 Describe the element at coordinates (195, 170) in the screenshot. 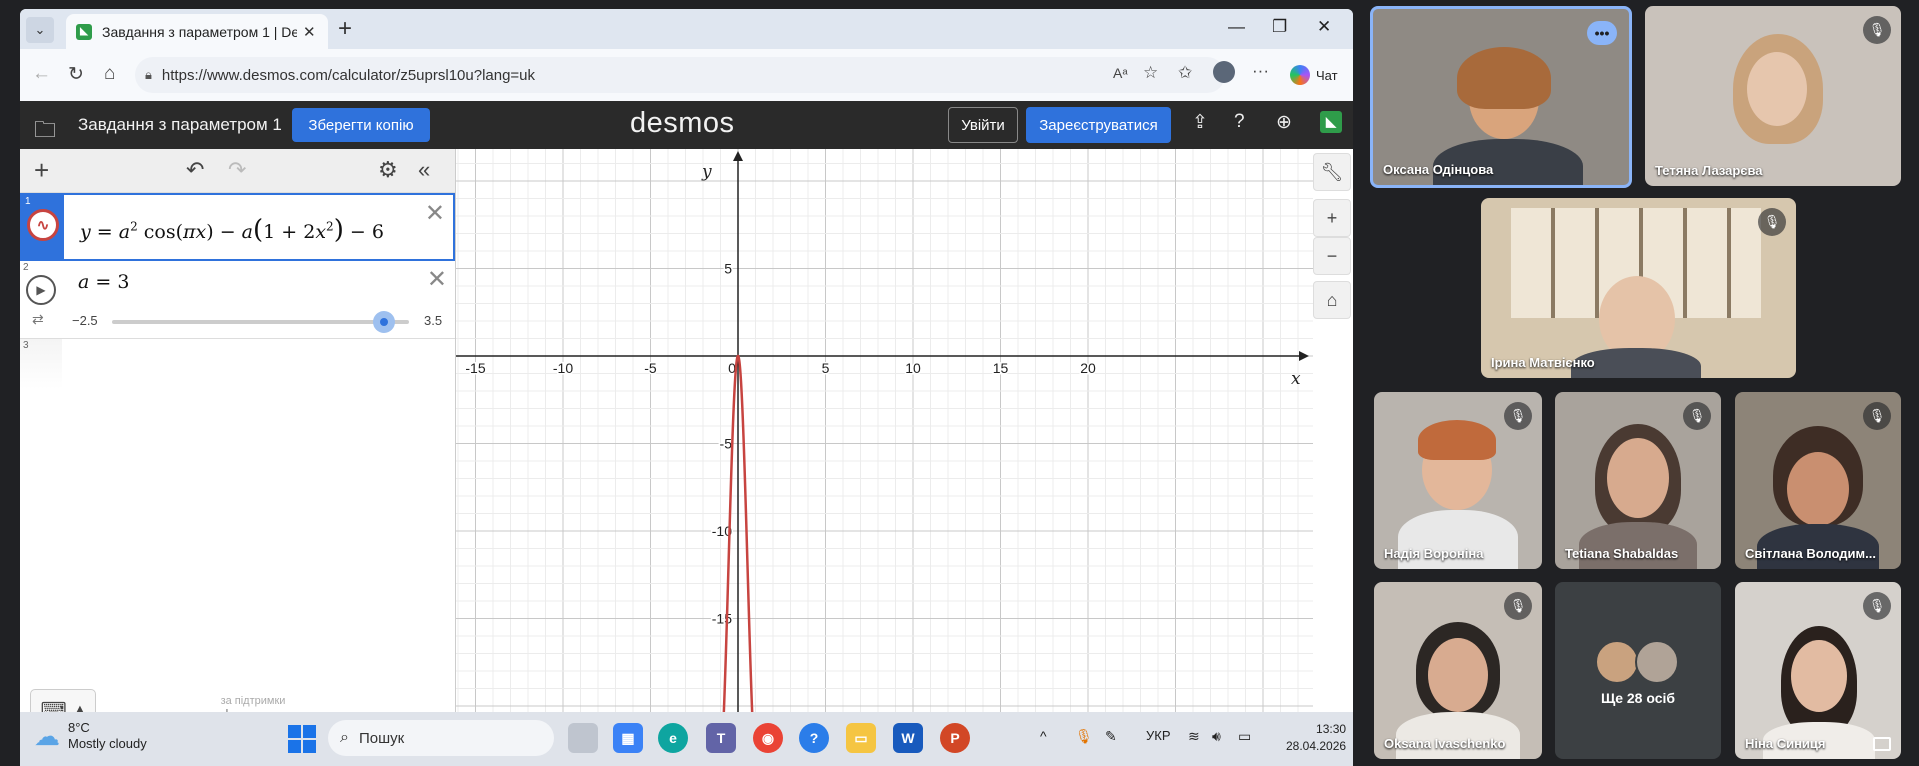

I see `undo-icon: ↶` at that location.